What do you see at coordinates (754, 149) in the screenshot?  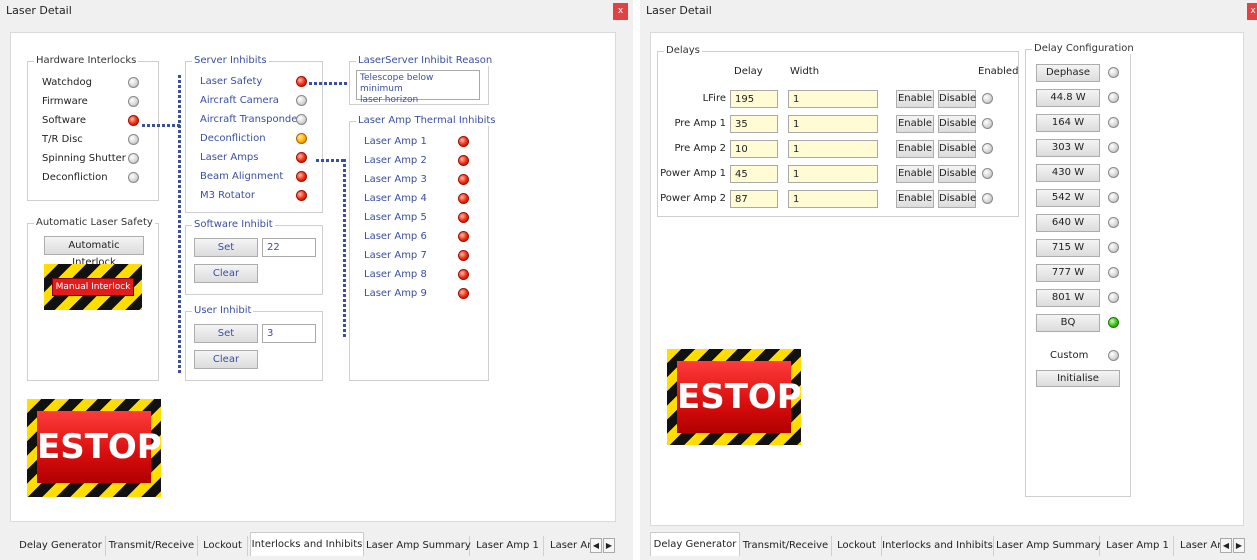 I see `delay-input: 10` at bounding box center [754, 149].